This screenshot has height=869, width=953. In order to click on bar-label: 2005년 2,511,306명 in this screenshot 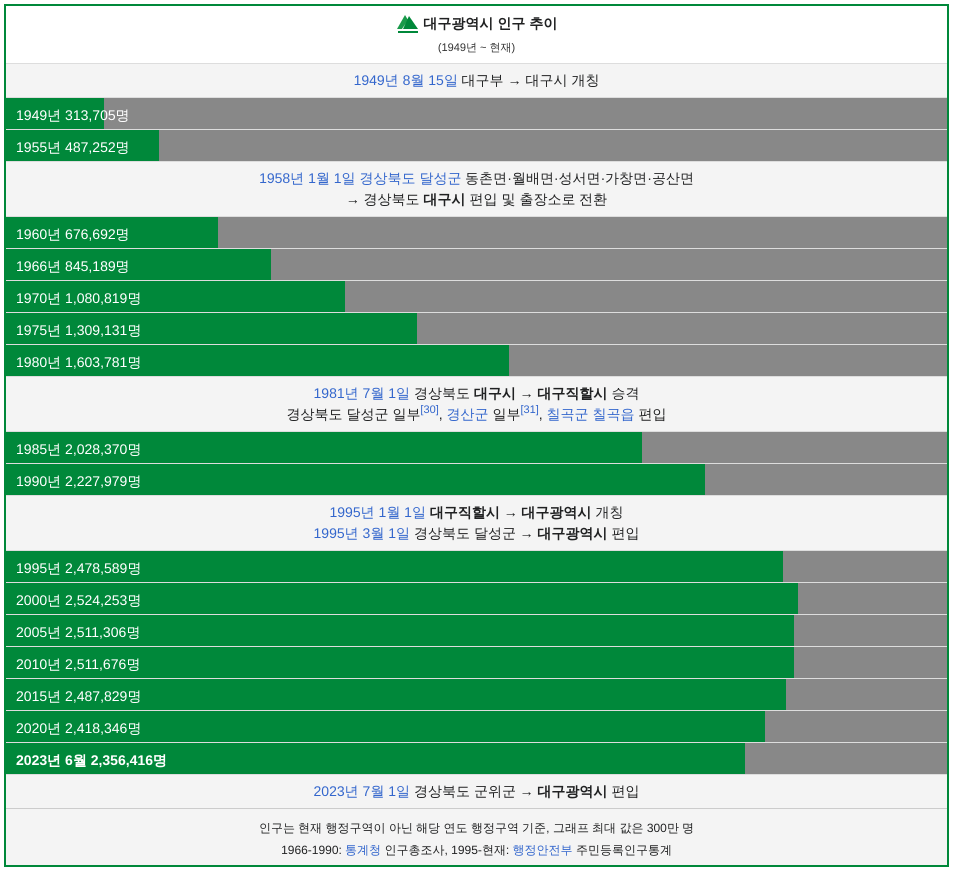, I will do `click(78, 632)`.